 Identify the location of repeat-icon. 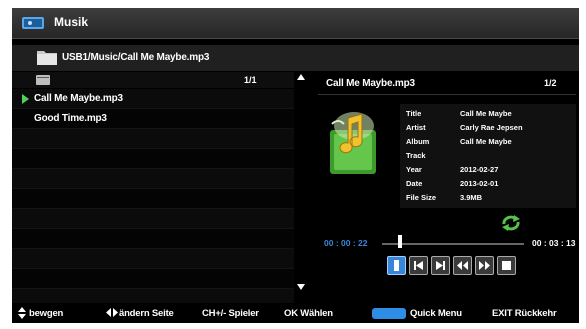
(511, 223).